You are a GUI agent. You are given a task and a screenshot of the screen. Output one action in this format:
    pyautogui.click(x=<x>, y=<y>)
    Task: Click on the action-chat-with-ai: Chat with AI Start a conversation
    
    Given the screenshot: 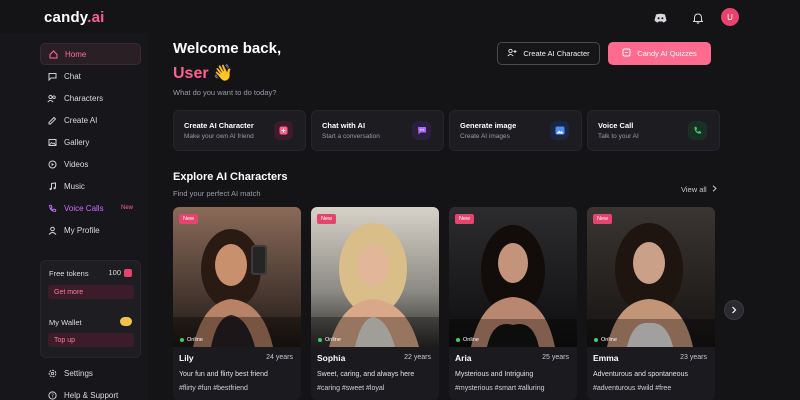 What is the action you would take?
    pyautogui.click(x=377, y=130)
    